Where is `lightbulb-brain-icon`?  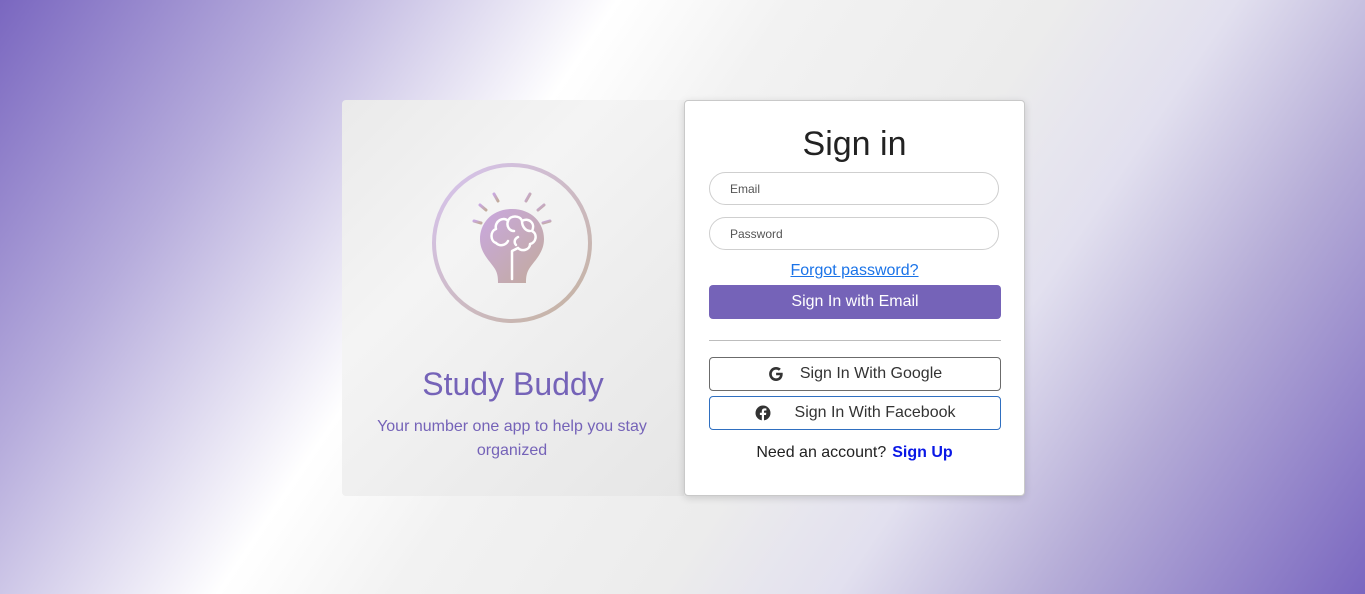 lightbulb-brain-icon is located at coordinates (512, 243).